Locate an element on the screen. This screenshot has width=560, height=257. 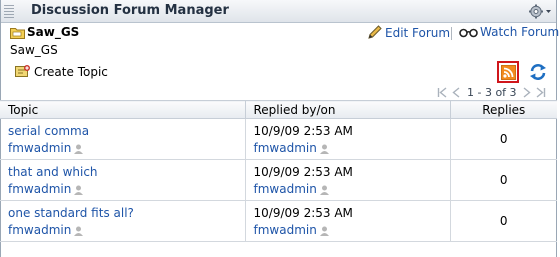
topic-cell: serial comma fmwadmin is located at coordinates (123, 139).